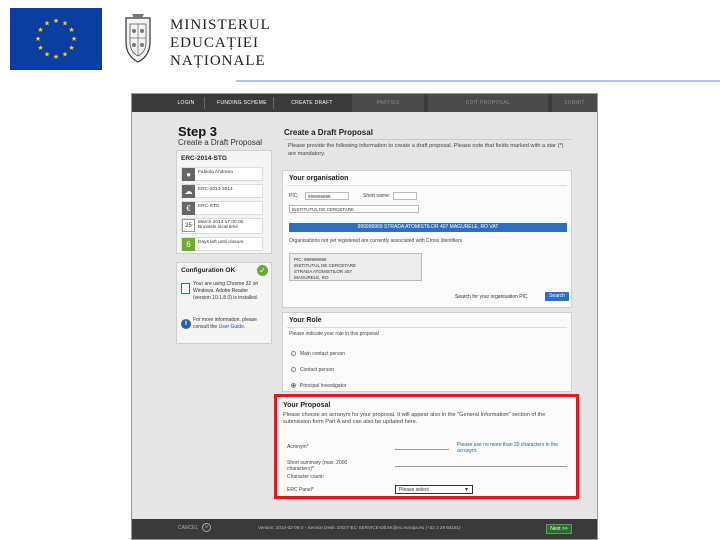  I want to click on role-option: Principal Investigator, so click(318, 386).